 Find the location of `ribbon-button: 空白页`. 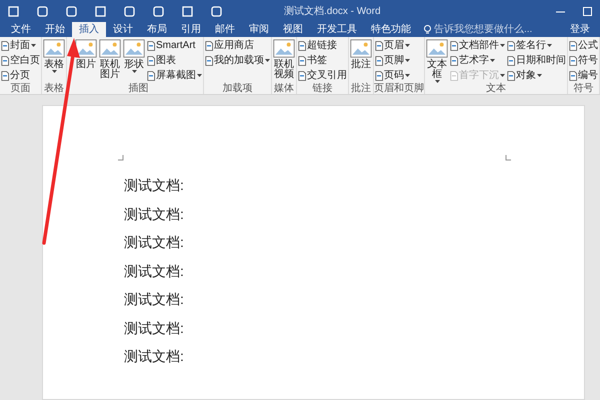

ribbon-button: 空白页 is located at coordinates (20, 60).